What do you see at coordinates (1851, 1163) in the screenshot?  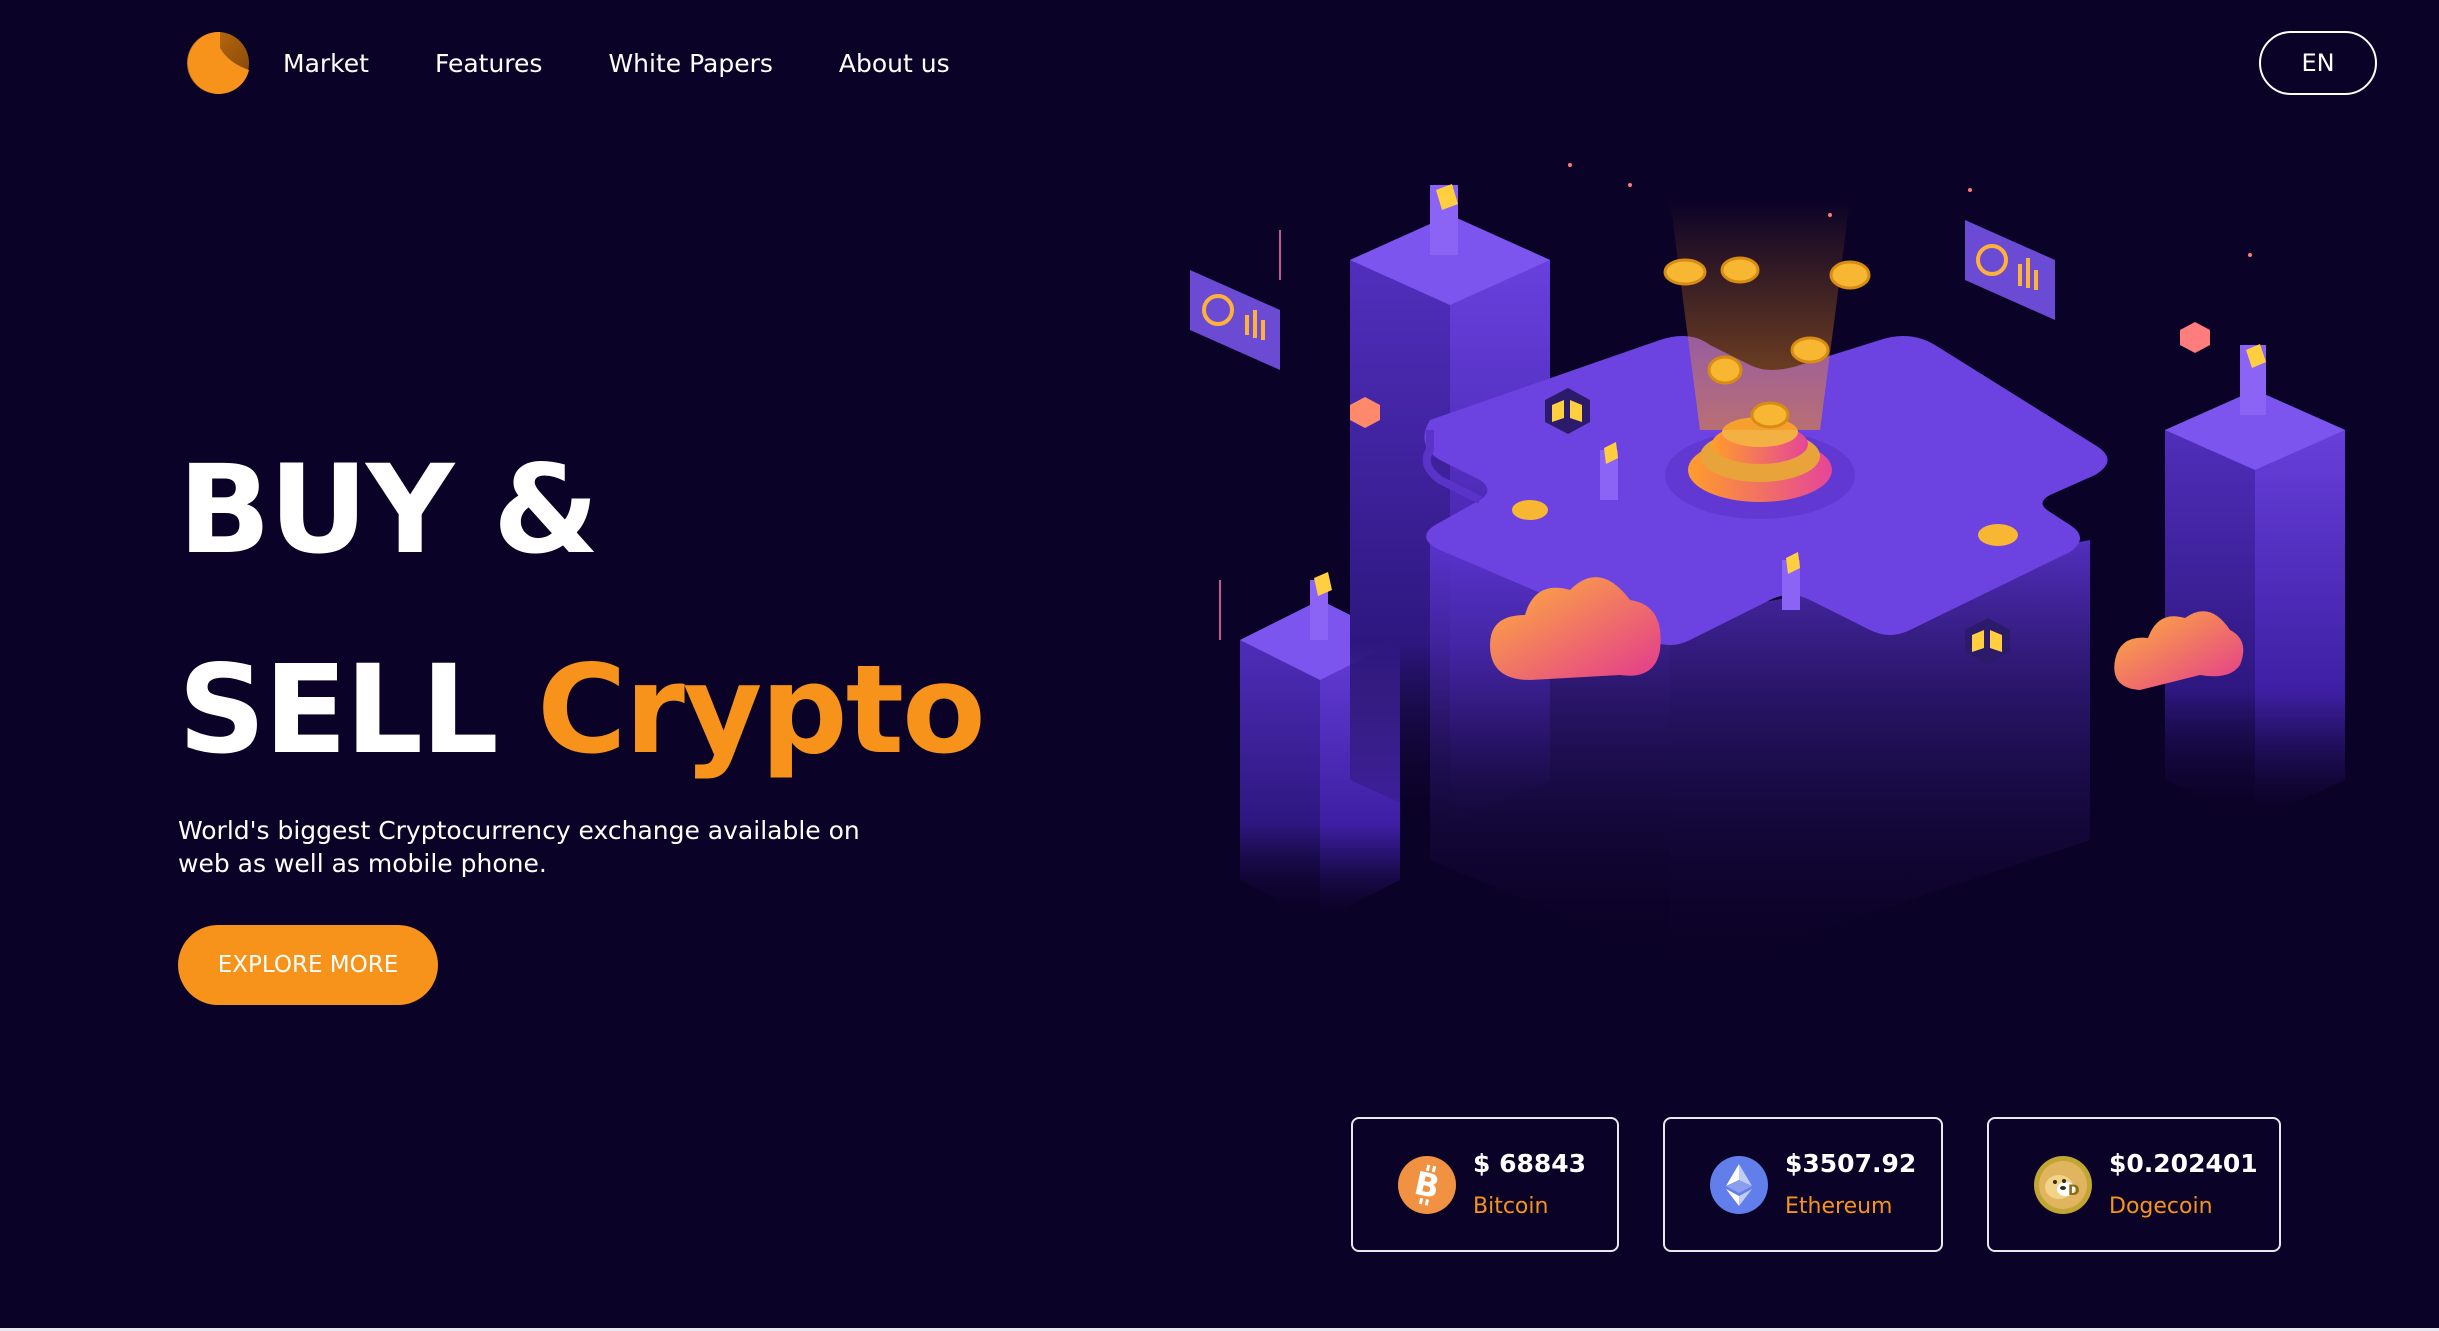 I see `ethereum-price: $3507.92` at bounding box center [1851, 1163].